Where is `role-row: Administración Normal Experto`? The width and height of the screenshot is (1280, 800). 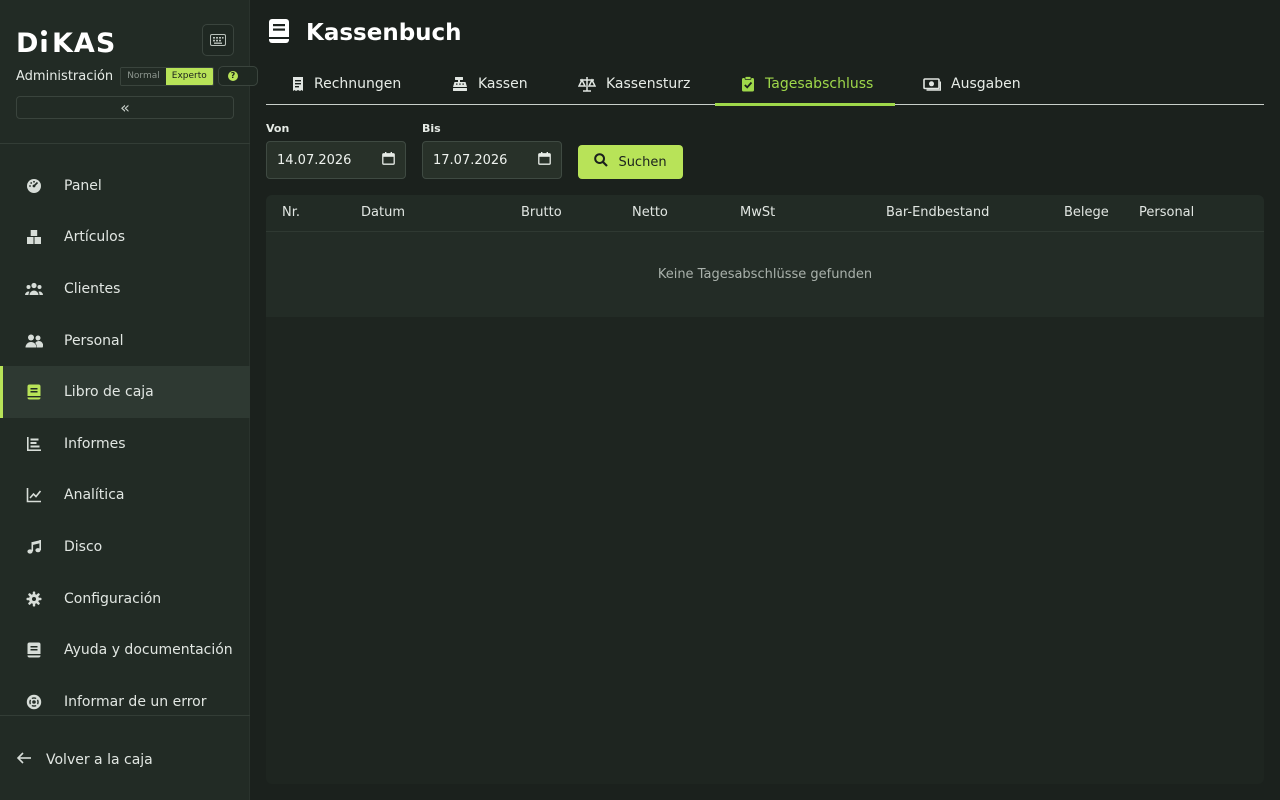
role-row: Administración Normal Experto is located at coordinates (115, 76).